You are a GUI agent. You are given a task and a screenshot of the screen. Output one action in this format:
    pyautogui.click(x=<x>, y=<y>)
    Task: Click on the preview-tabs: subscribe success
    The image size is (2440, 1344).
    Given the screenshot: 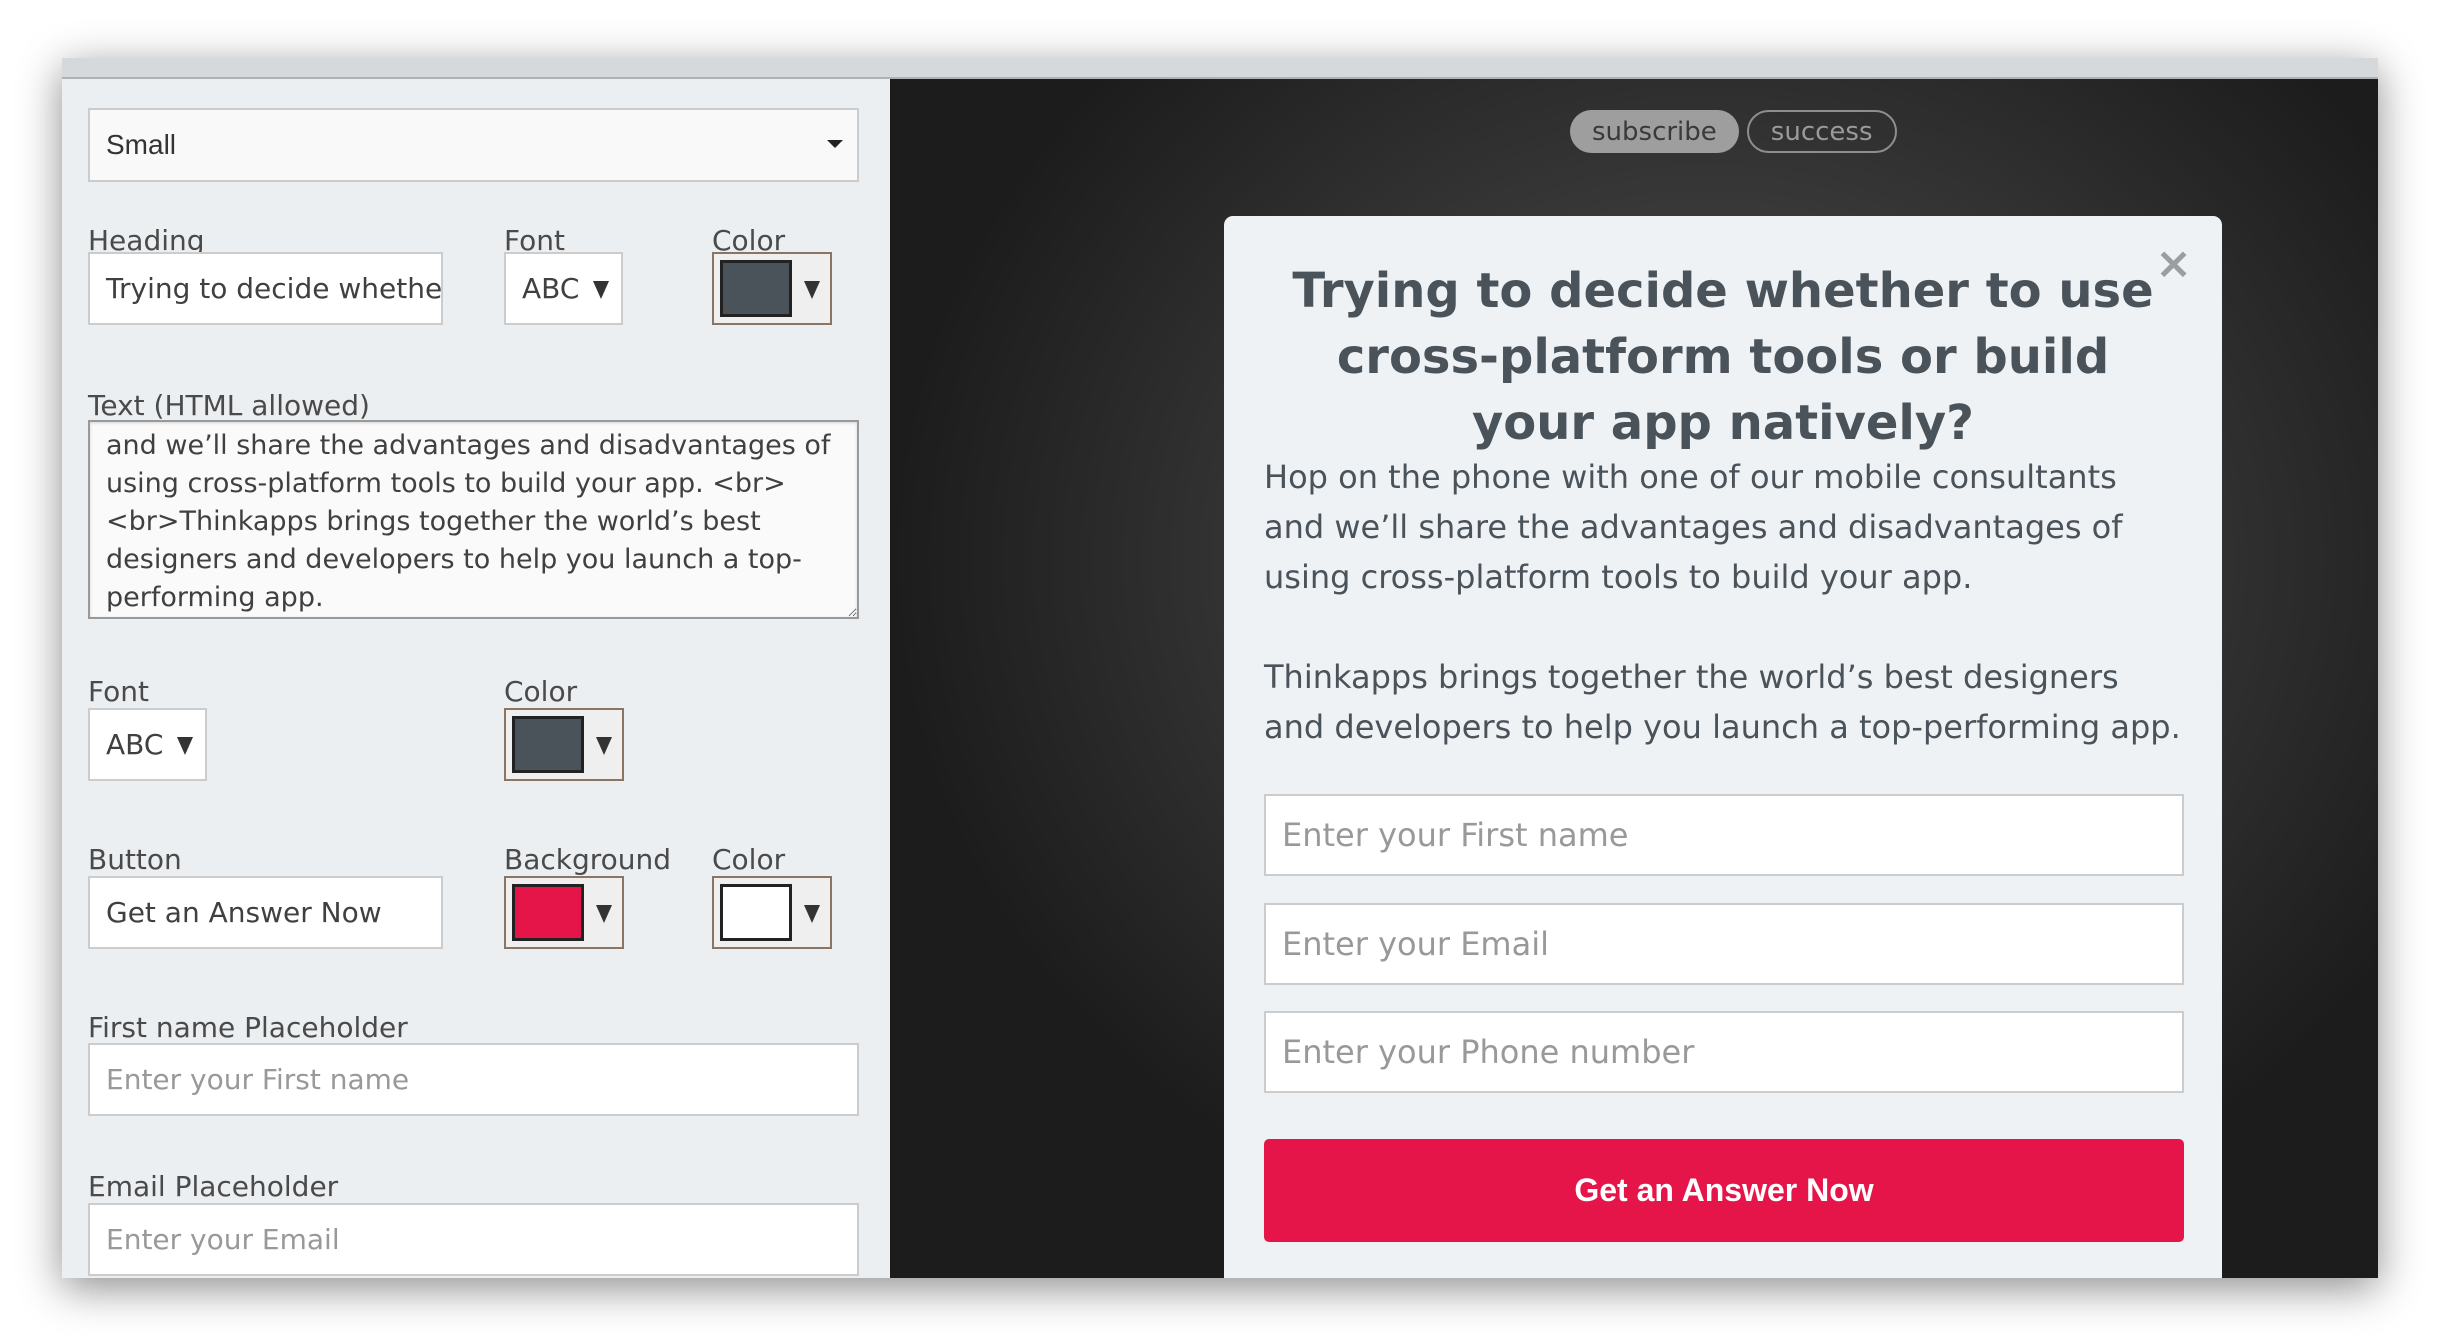 What is the action you would take?
    pyautogui.click(x=1733, y=131)
    